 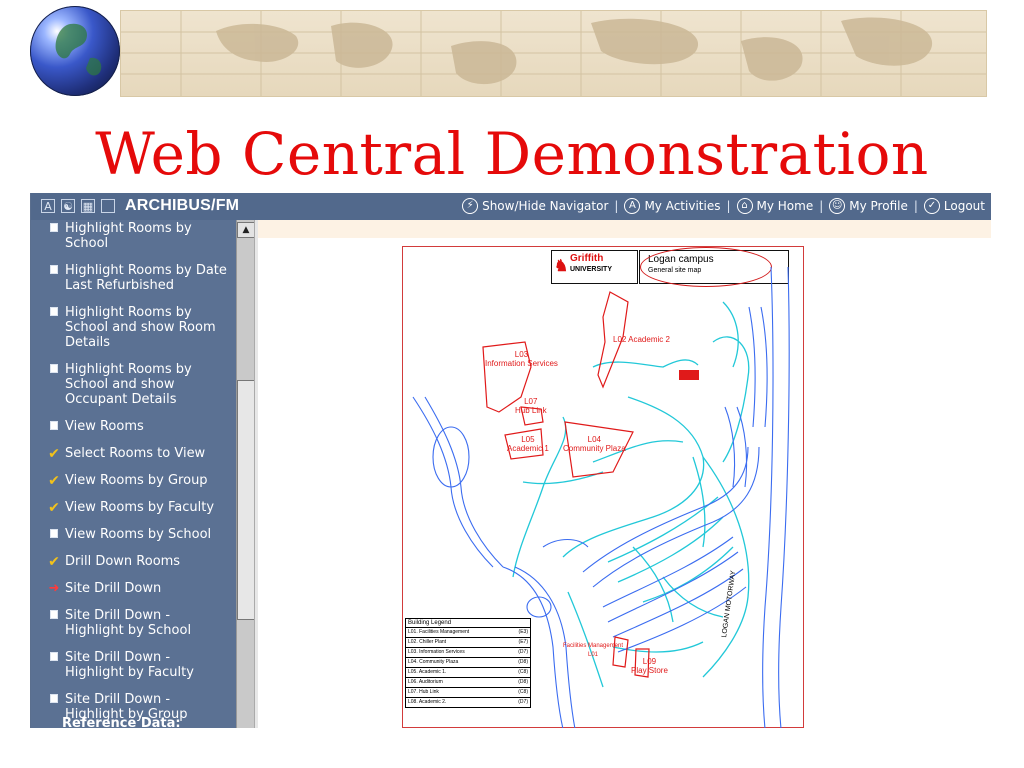 I want to click on nav-item-view-rooms: View Rooms, so click(x=133, y=426).